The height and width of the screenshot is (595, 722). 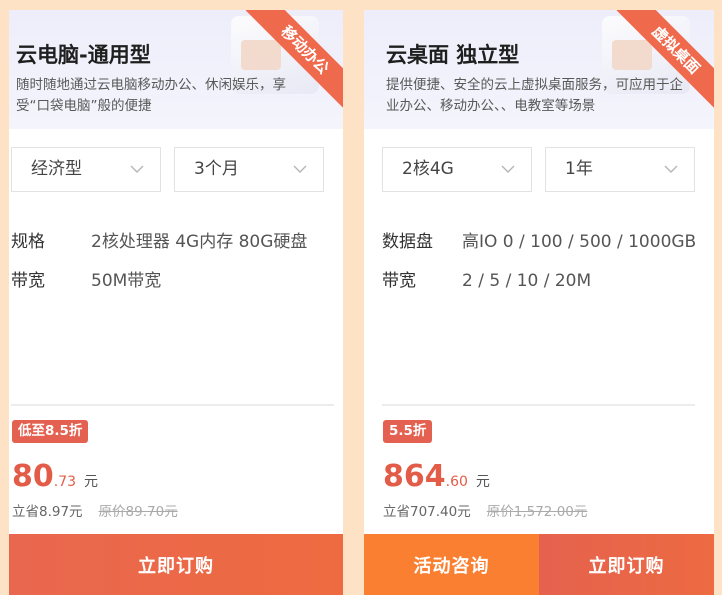 What do you see at coordinates (249, 169) in the screenshot?
I see `duration-select: 3个月` at bounding box center [249, 169].